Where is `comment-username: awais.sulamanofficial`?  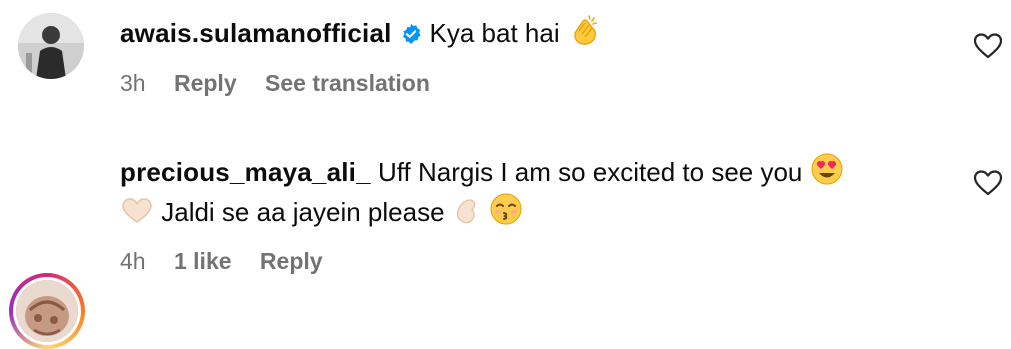
comment-username: awais.sulamanofficial is located at coordinates (256, 33).